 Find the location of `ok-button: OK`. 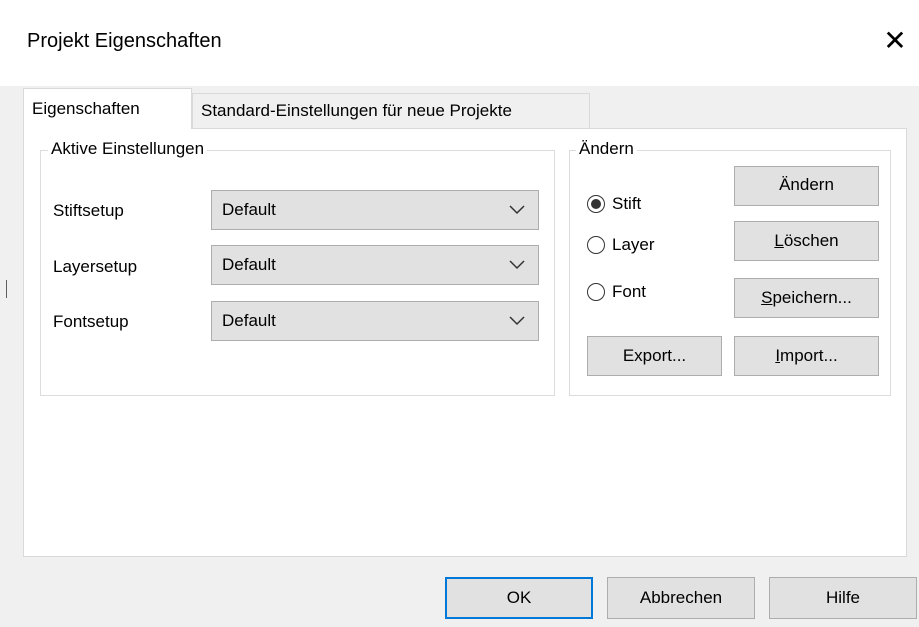

ok-button: OK is located at coordinates (519, 598).